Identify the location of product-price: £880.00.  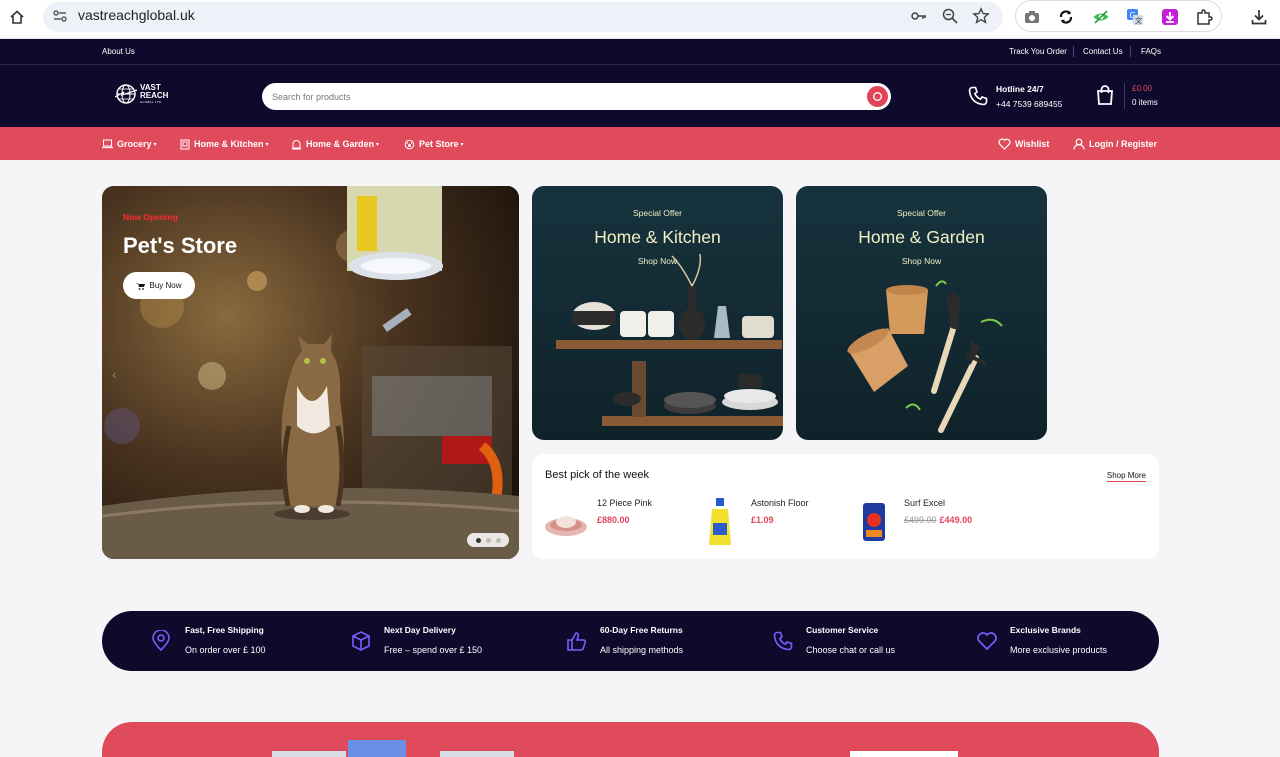
(613, 520).